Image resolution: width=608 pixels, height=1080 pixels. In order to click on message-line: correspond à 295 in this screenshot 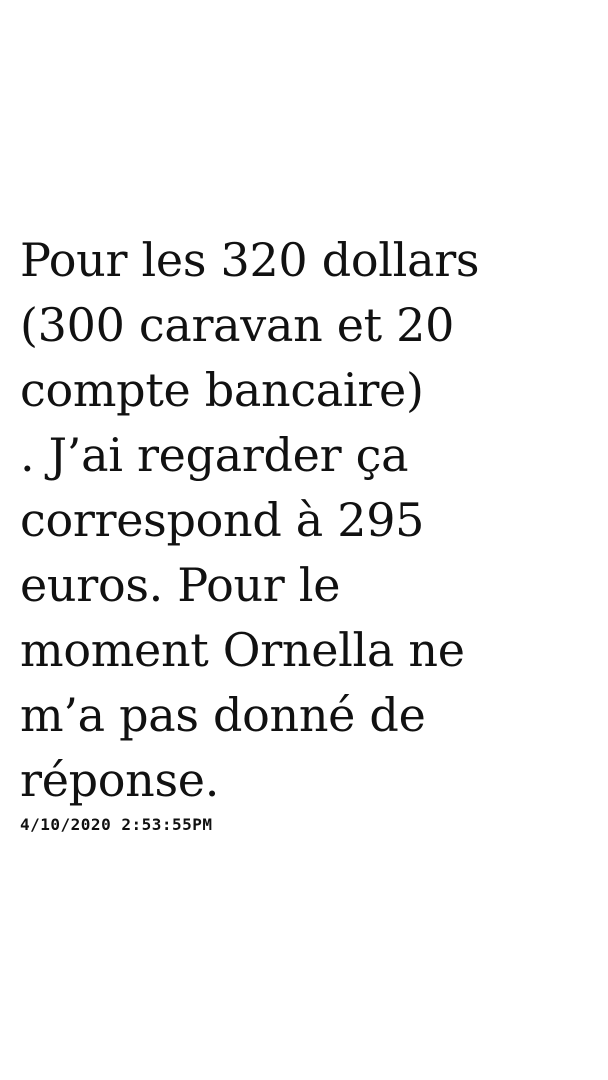, I will do `click(222, 520)`.